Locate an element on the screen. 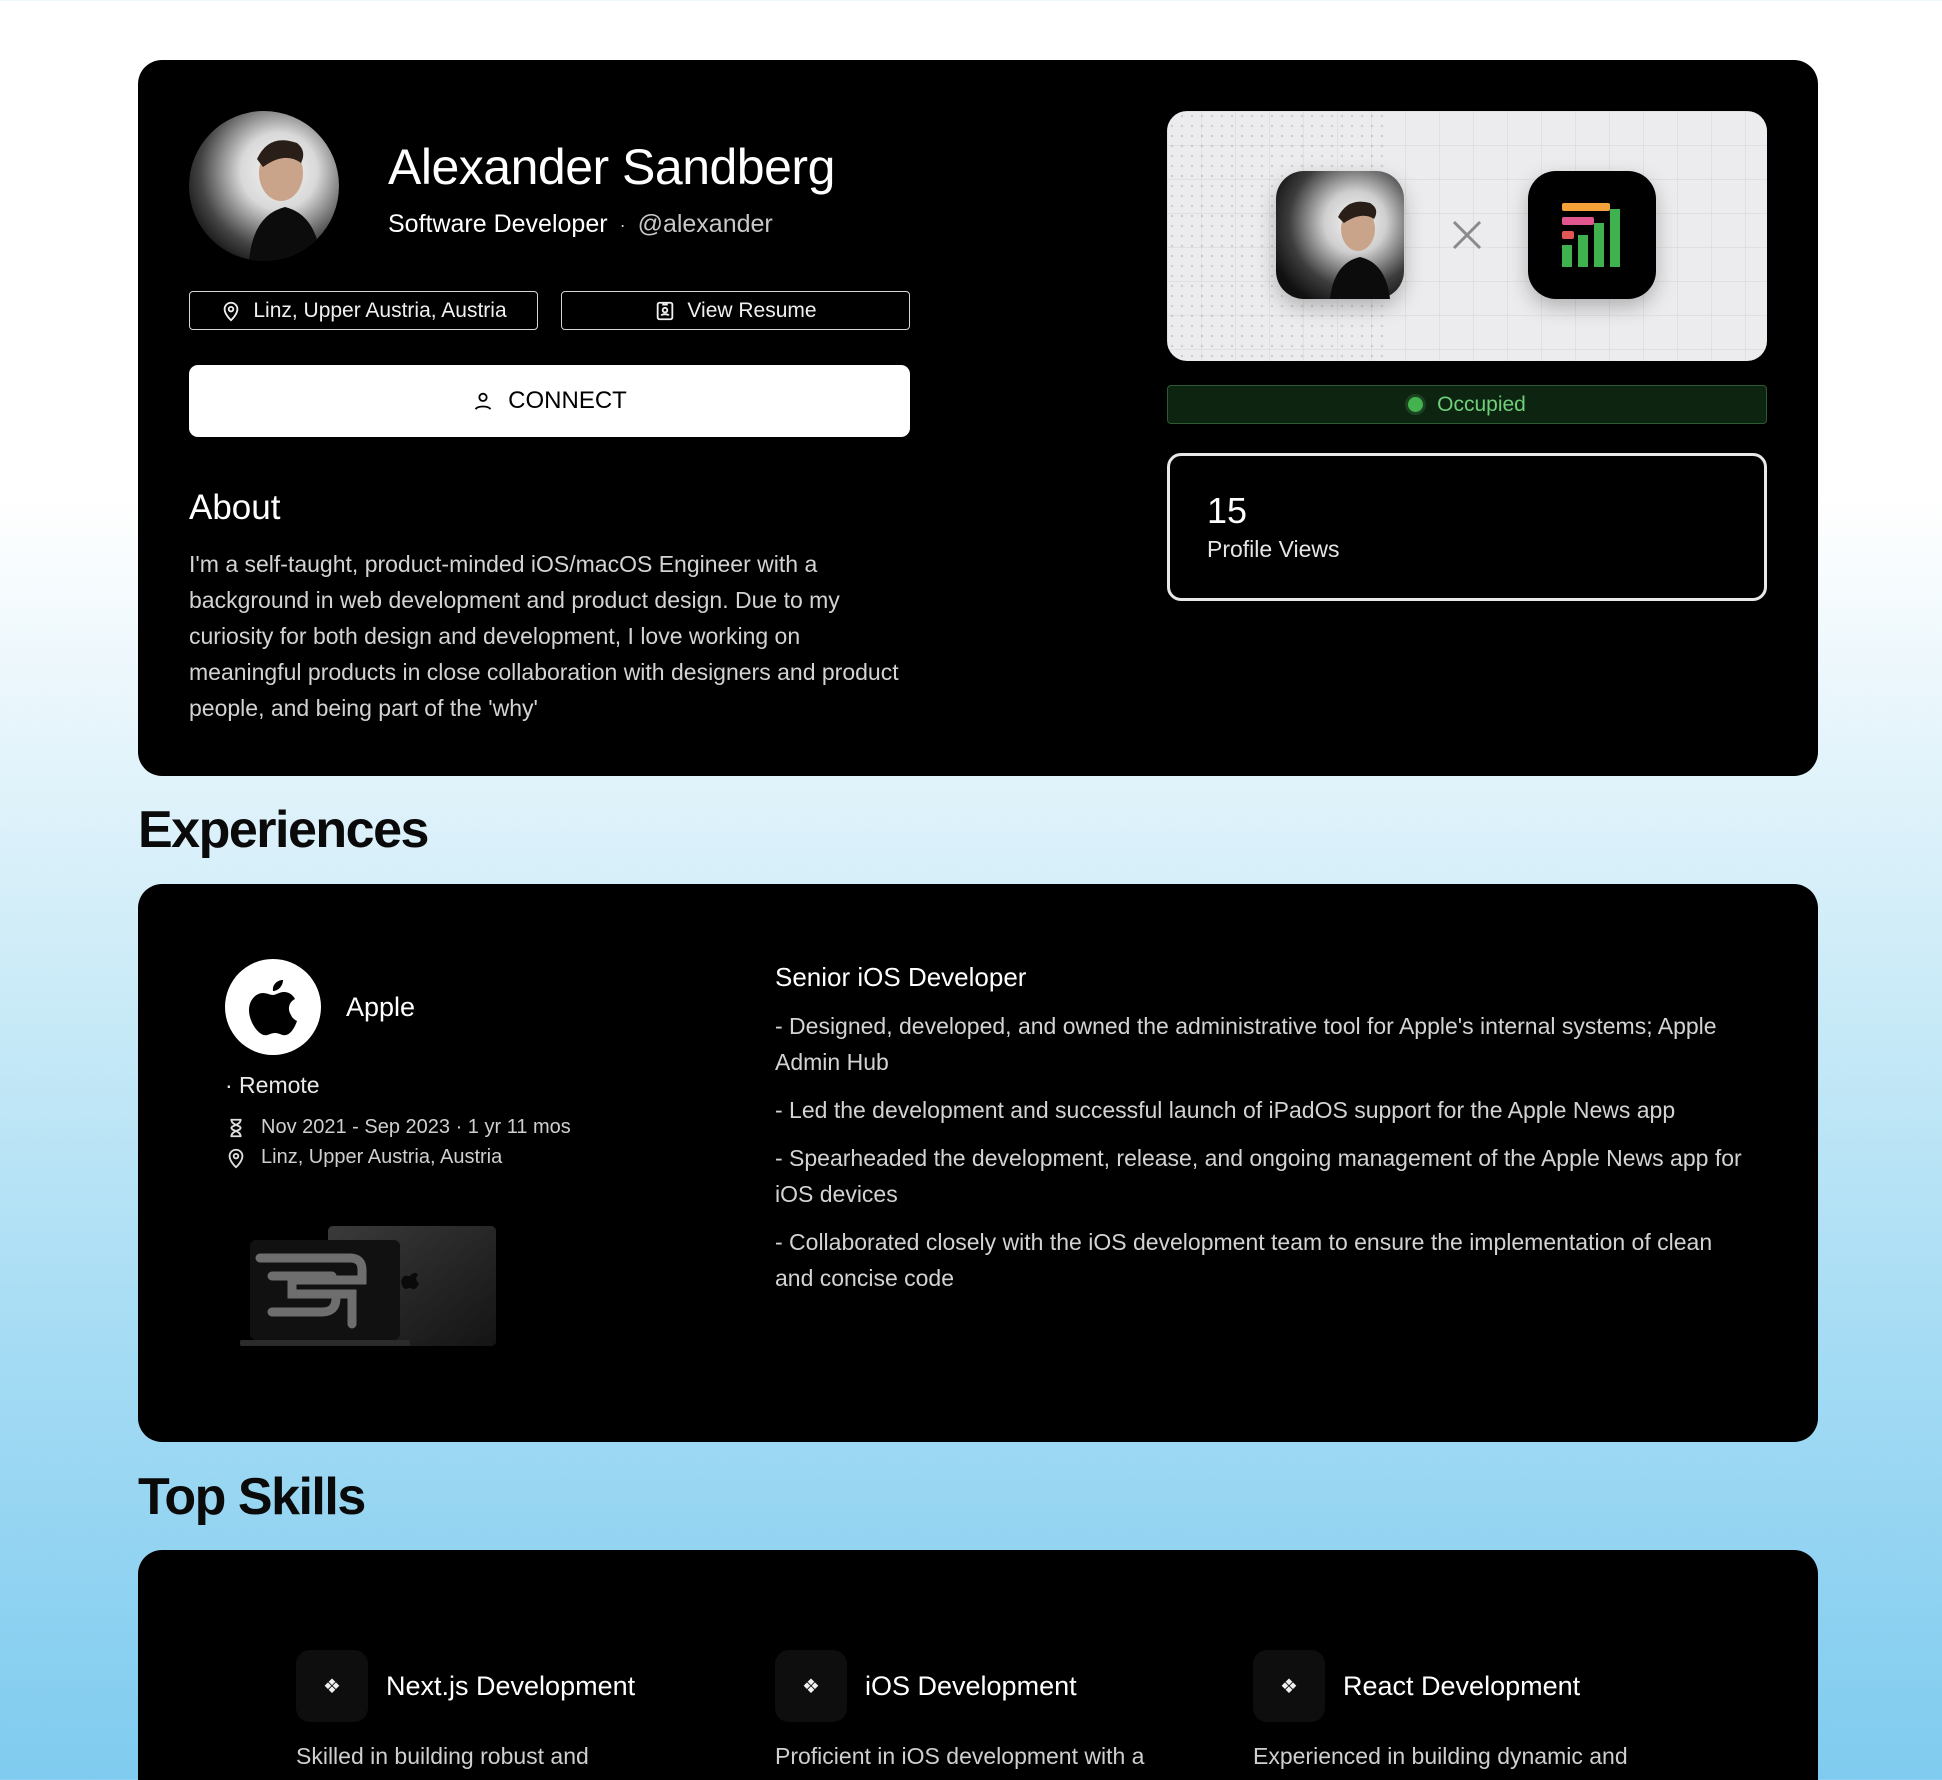  profile-avatar is located at coordinates (264, 186).